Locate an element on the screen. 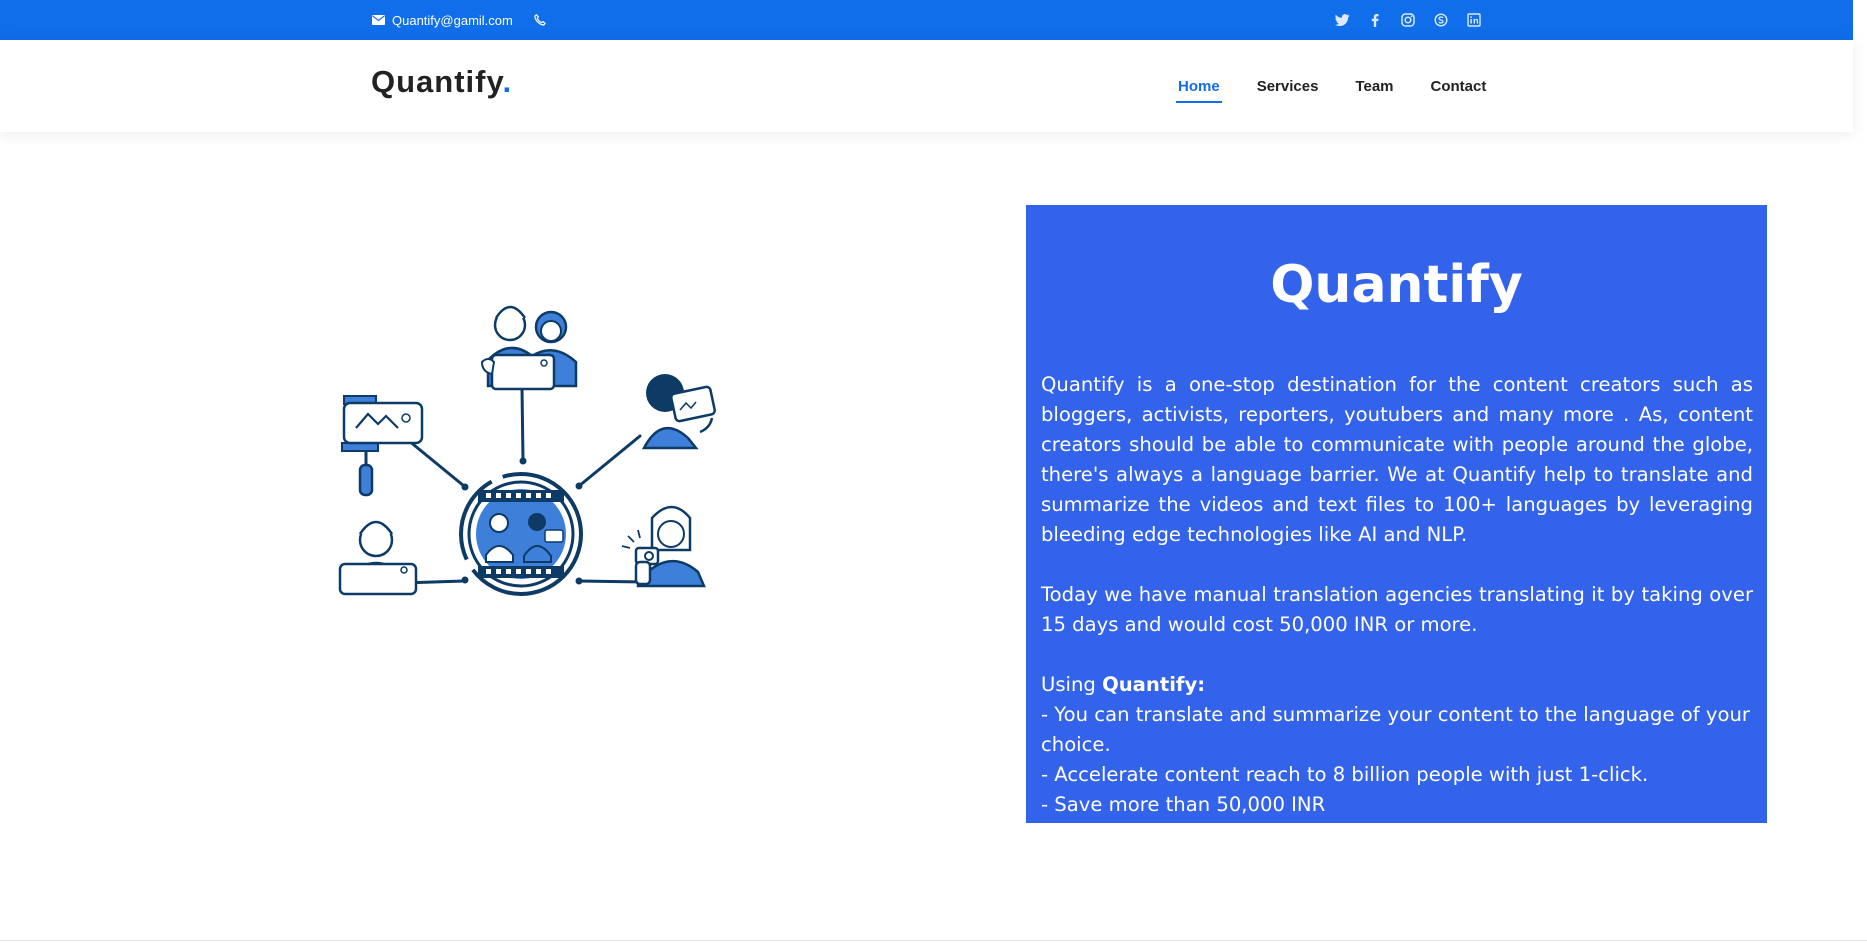  linkedin-icon is located at coordinates (1474, 20).